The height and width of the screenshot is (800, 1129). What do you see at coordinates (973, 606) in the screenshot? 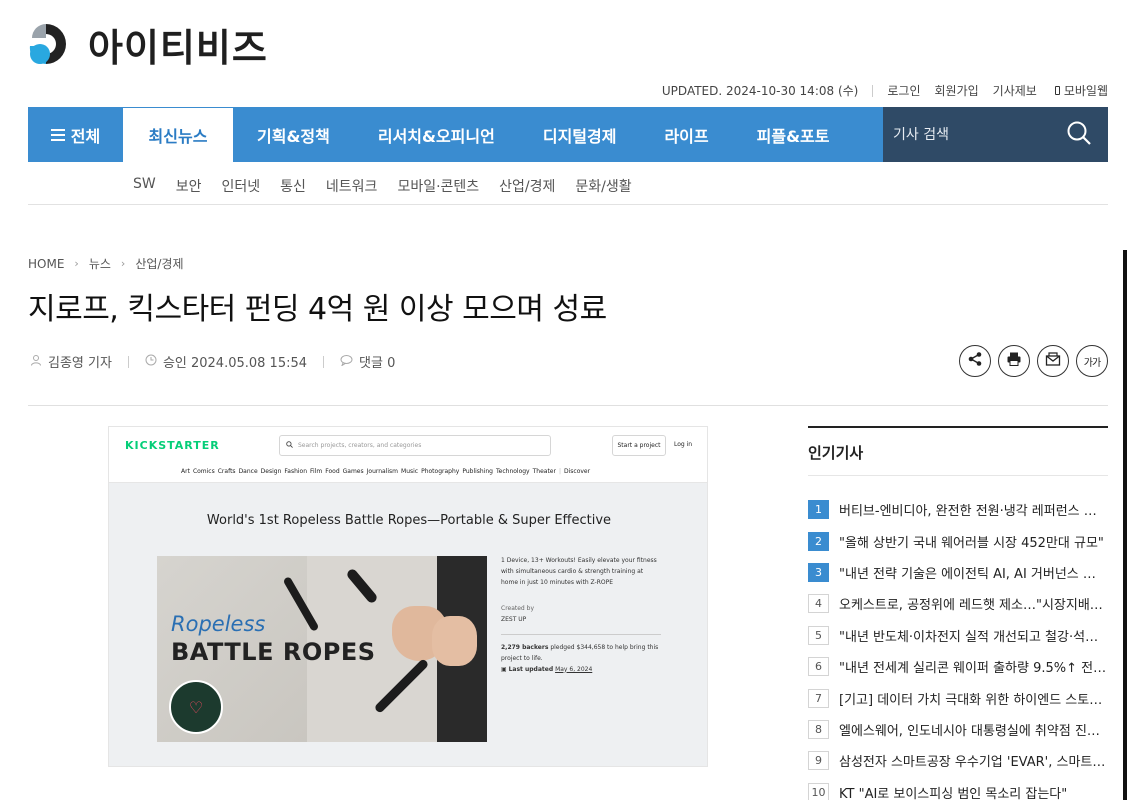
I see `popular-item-title: 오케스트로, 공정위에 레드햇 제소…"시장지배력 남용"` at bounding box center [973, 606].